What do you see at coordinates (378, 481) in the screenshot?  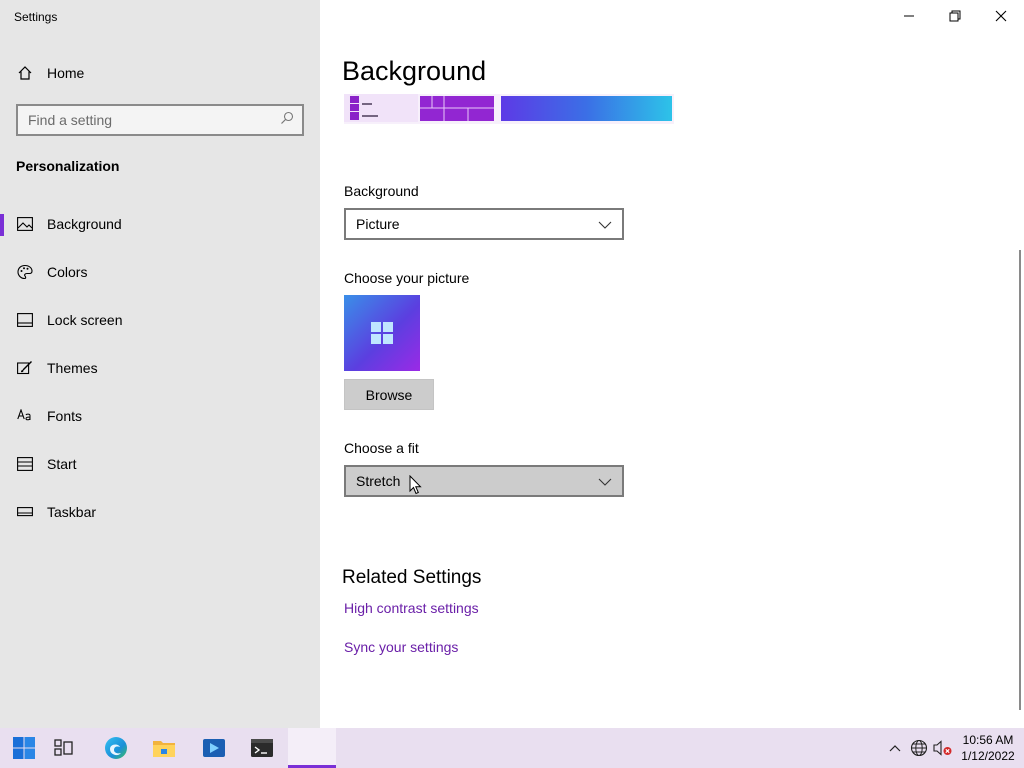 I see `fit-value: Stretch` at bounding box center [378, 481].